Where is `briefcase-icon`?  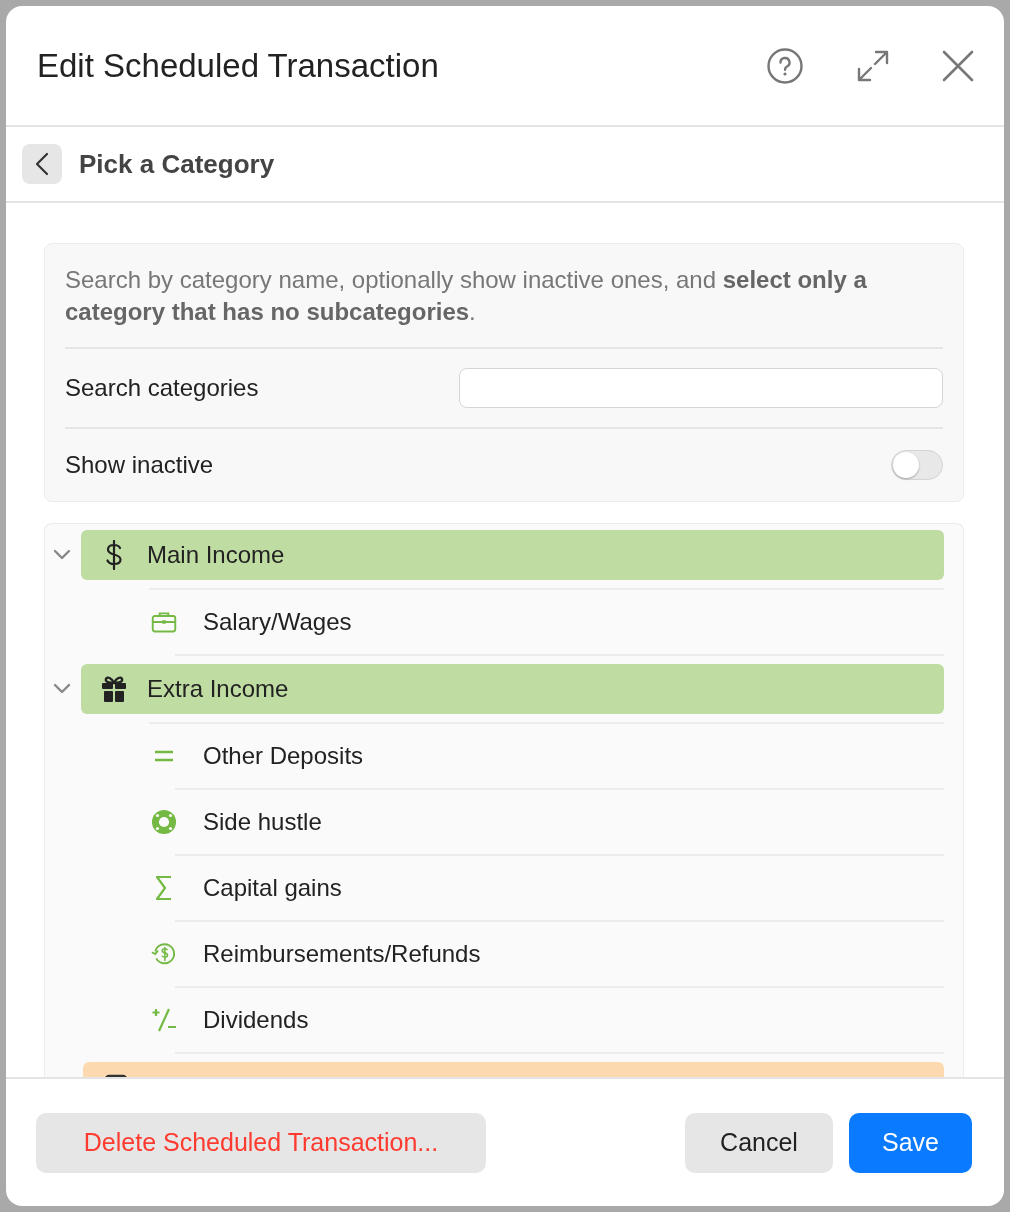 briefcase-icon is located at coordinates (164, 622).